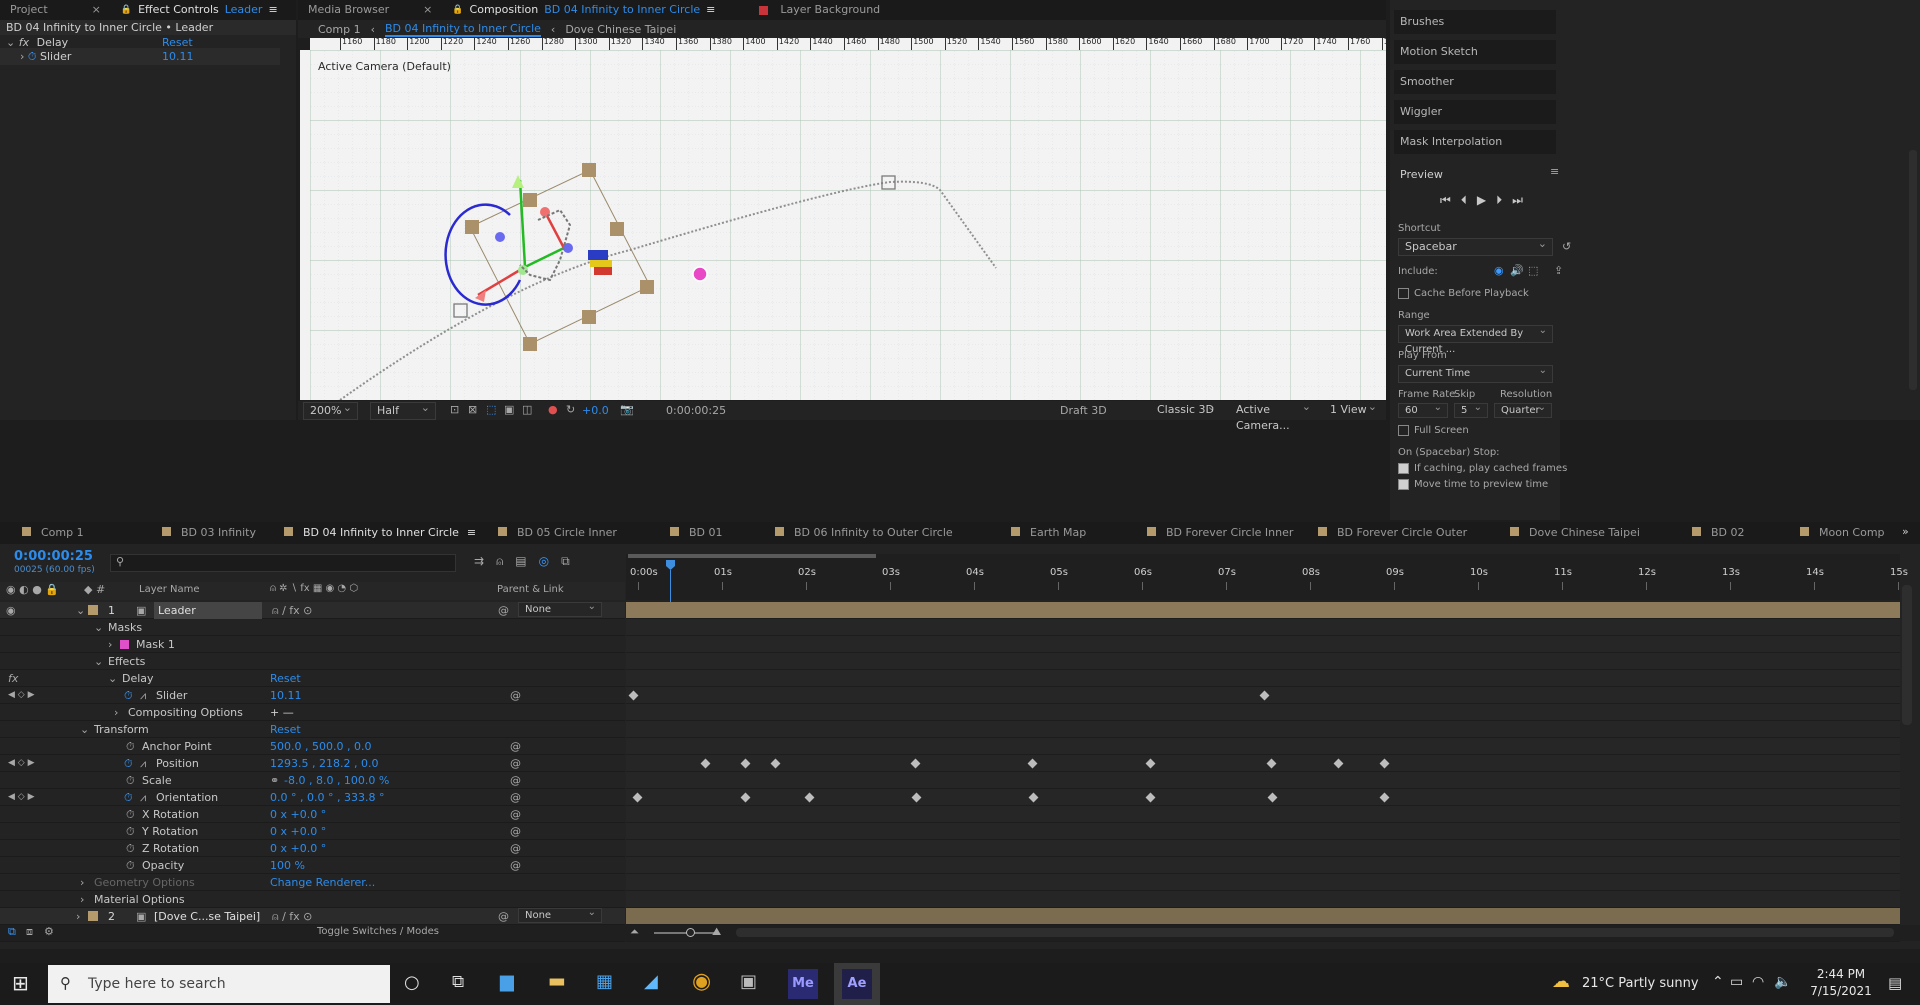 The image size is (1920, 1005). What do you see at coordinates (651, 981) in the screenshot?
I see `notes-app-icon: ◢` at bounding box center [651, 981].